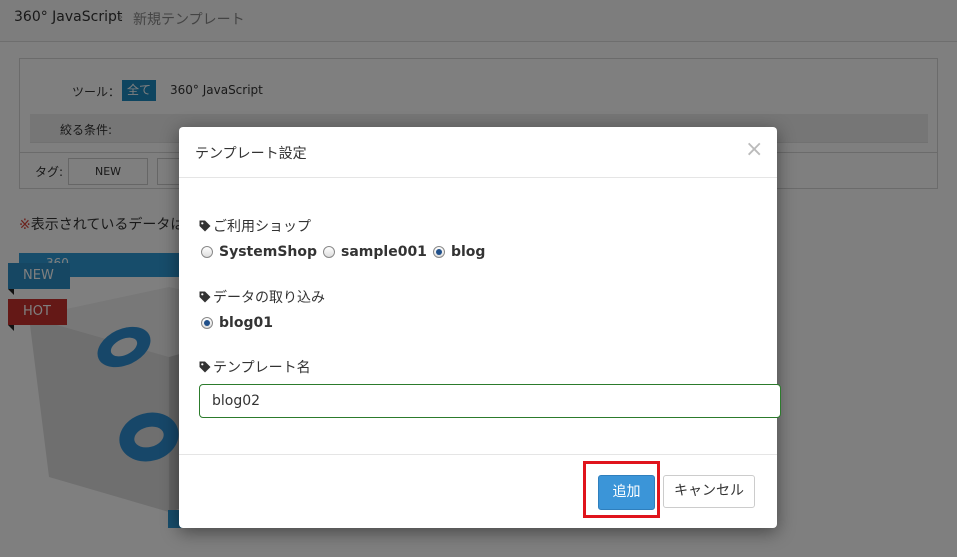 This screenshot has width=957, height=557. What do you see at coordinates (207, 252) in the screenshot?
I see `shop-radio-systemshop` at bounding box center [207, 252].